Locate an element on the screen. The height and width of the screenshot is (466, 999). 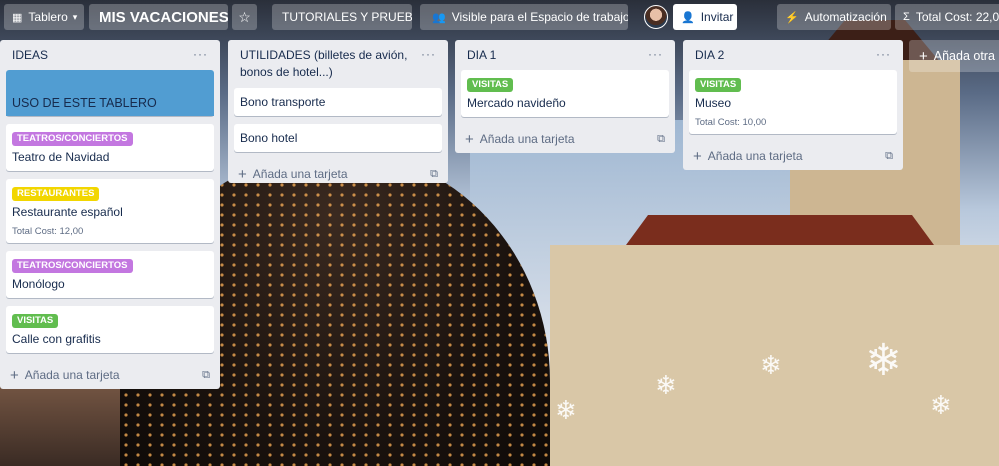
automation-button: ⚡ Automatización is located at coordinates (834, 17).